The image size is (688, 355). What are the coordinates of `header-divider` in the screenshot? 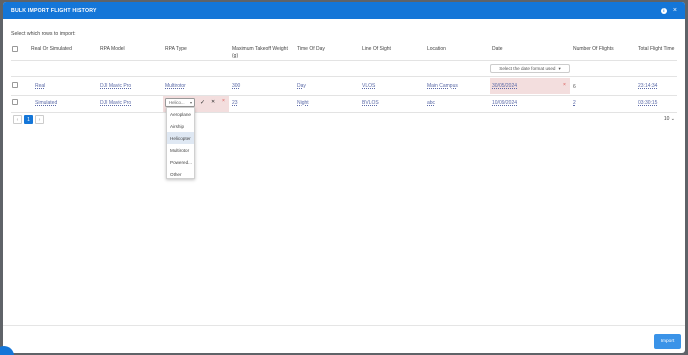 It's located at (344, 60).